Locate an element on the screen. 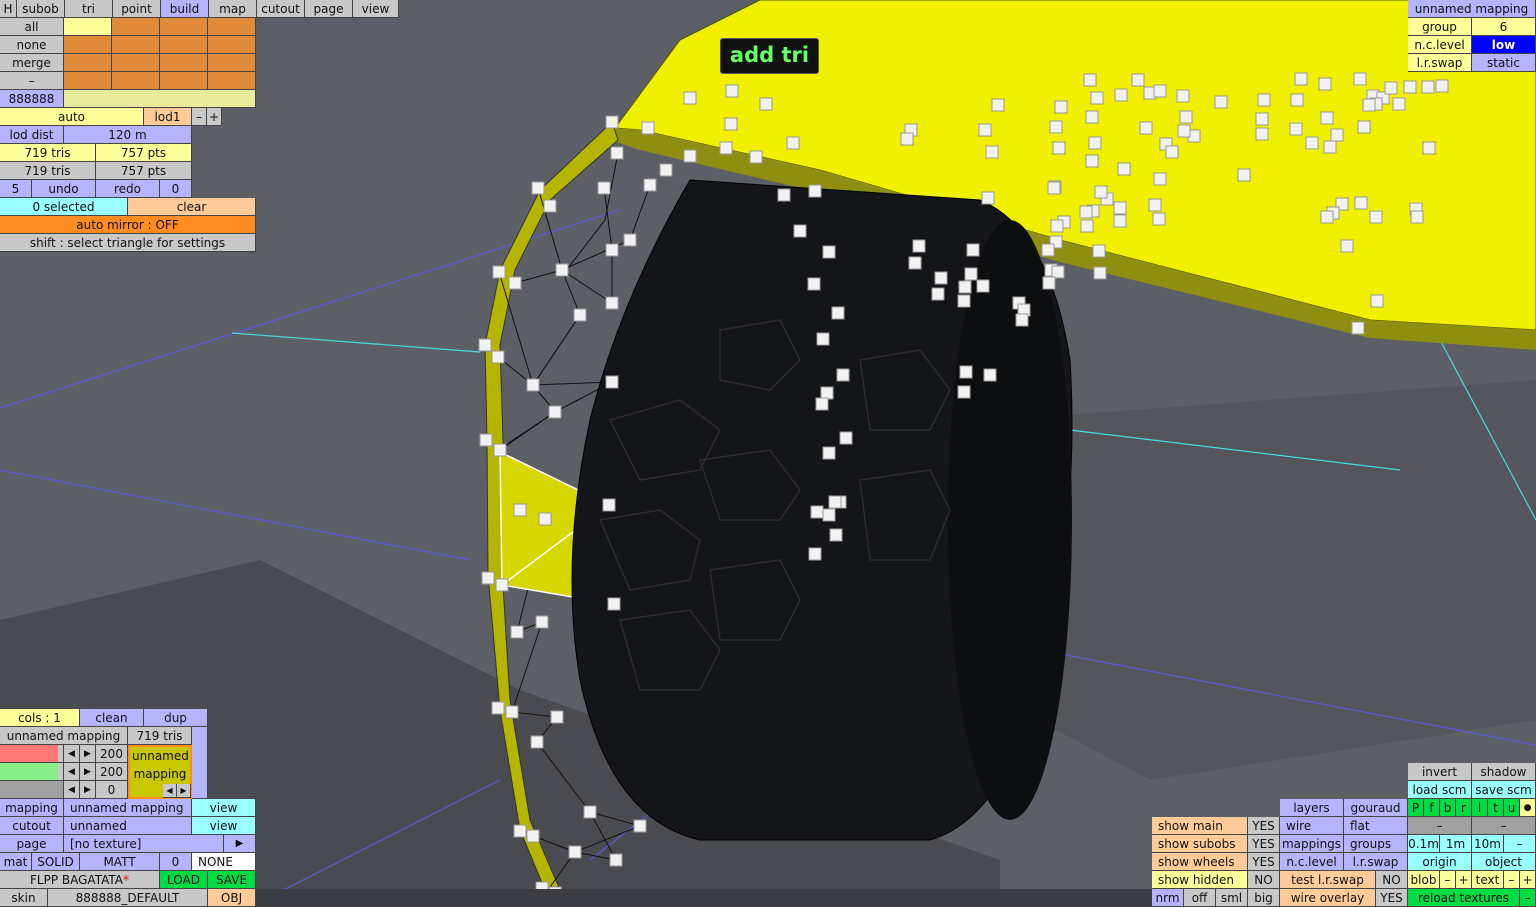 The image size is (1536, 907). lod-auto-button: auto is located at coordinates (72, 117).